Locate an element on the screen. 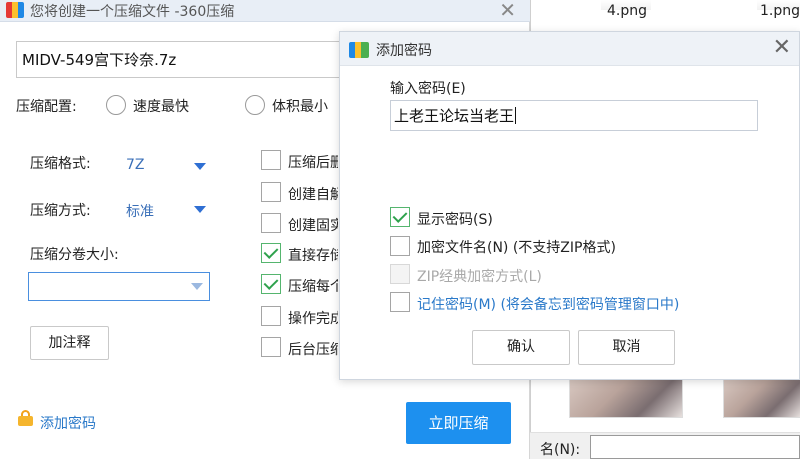 Image resolution: width=800 pixels, height=459 pixels. format-select: 7Z is located at coordinates (135, 165).